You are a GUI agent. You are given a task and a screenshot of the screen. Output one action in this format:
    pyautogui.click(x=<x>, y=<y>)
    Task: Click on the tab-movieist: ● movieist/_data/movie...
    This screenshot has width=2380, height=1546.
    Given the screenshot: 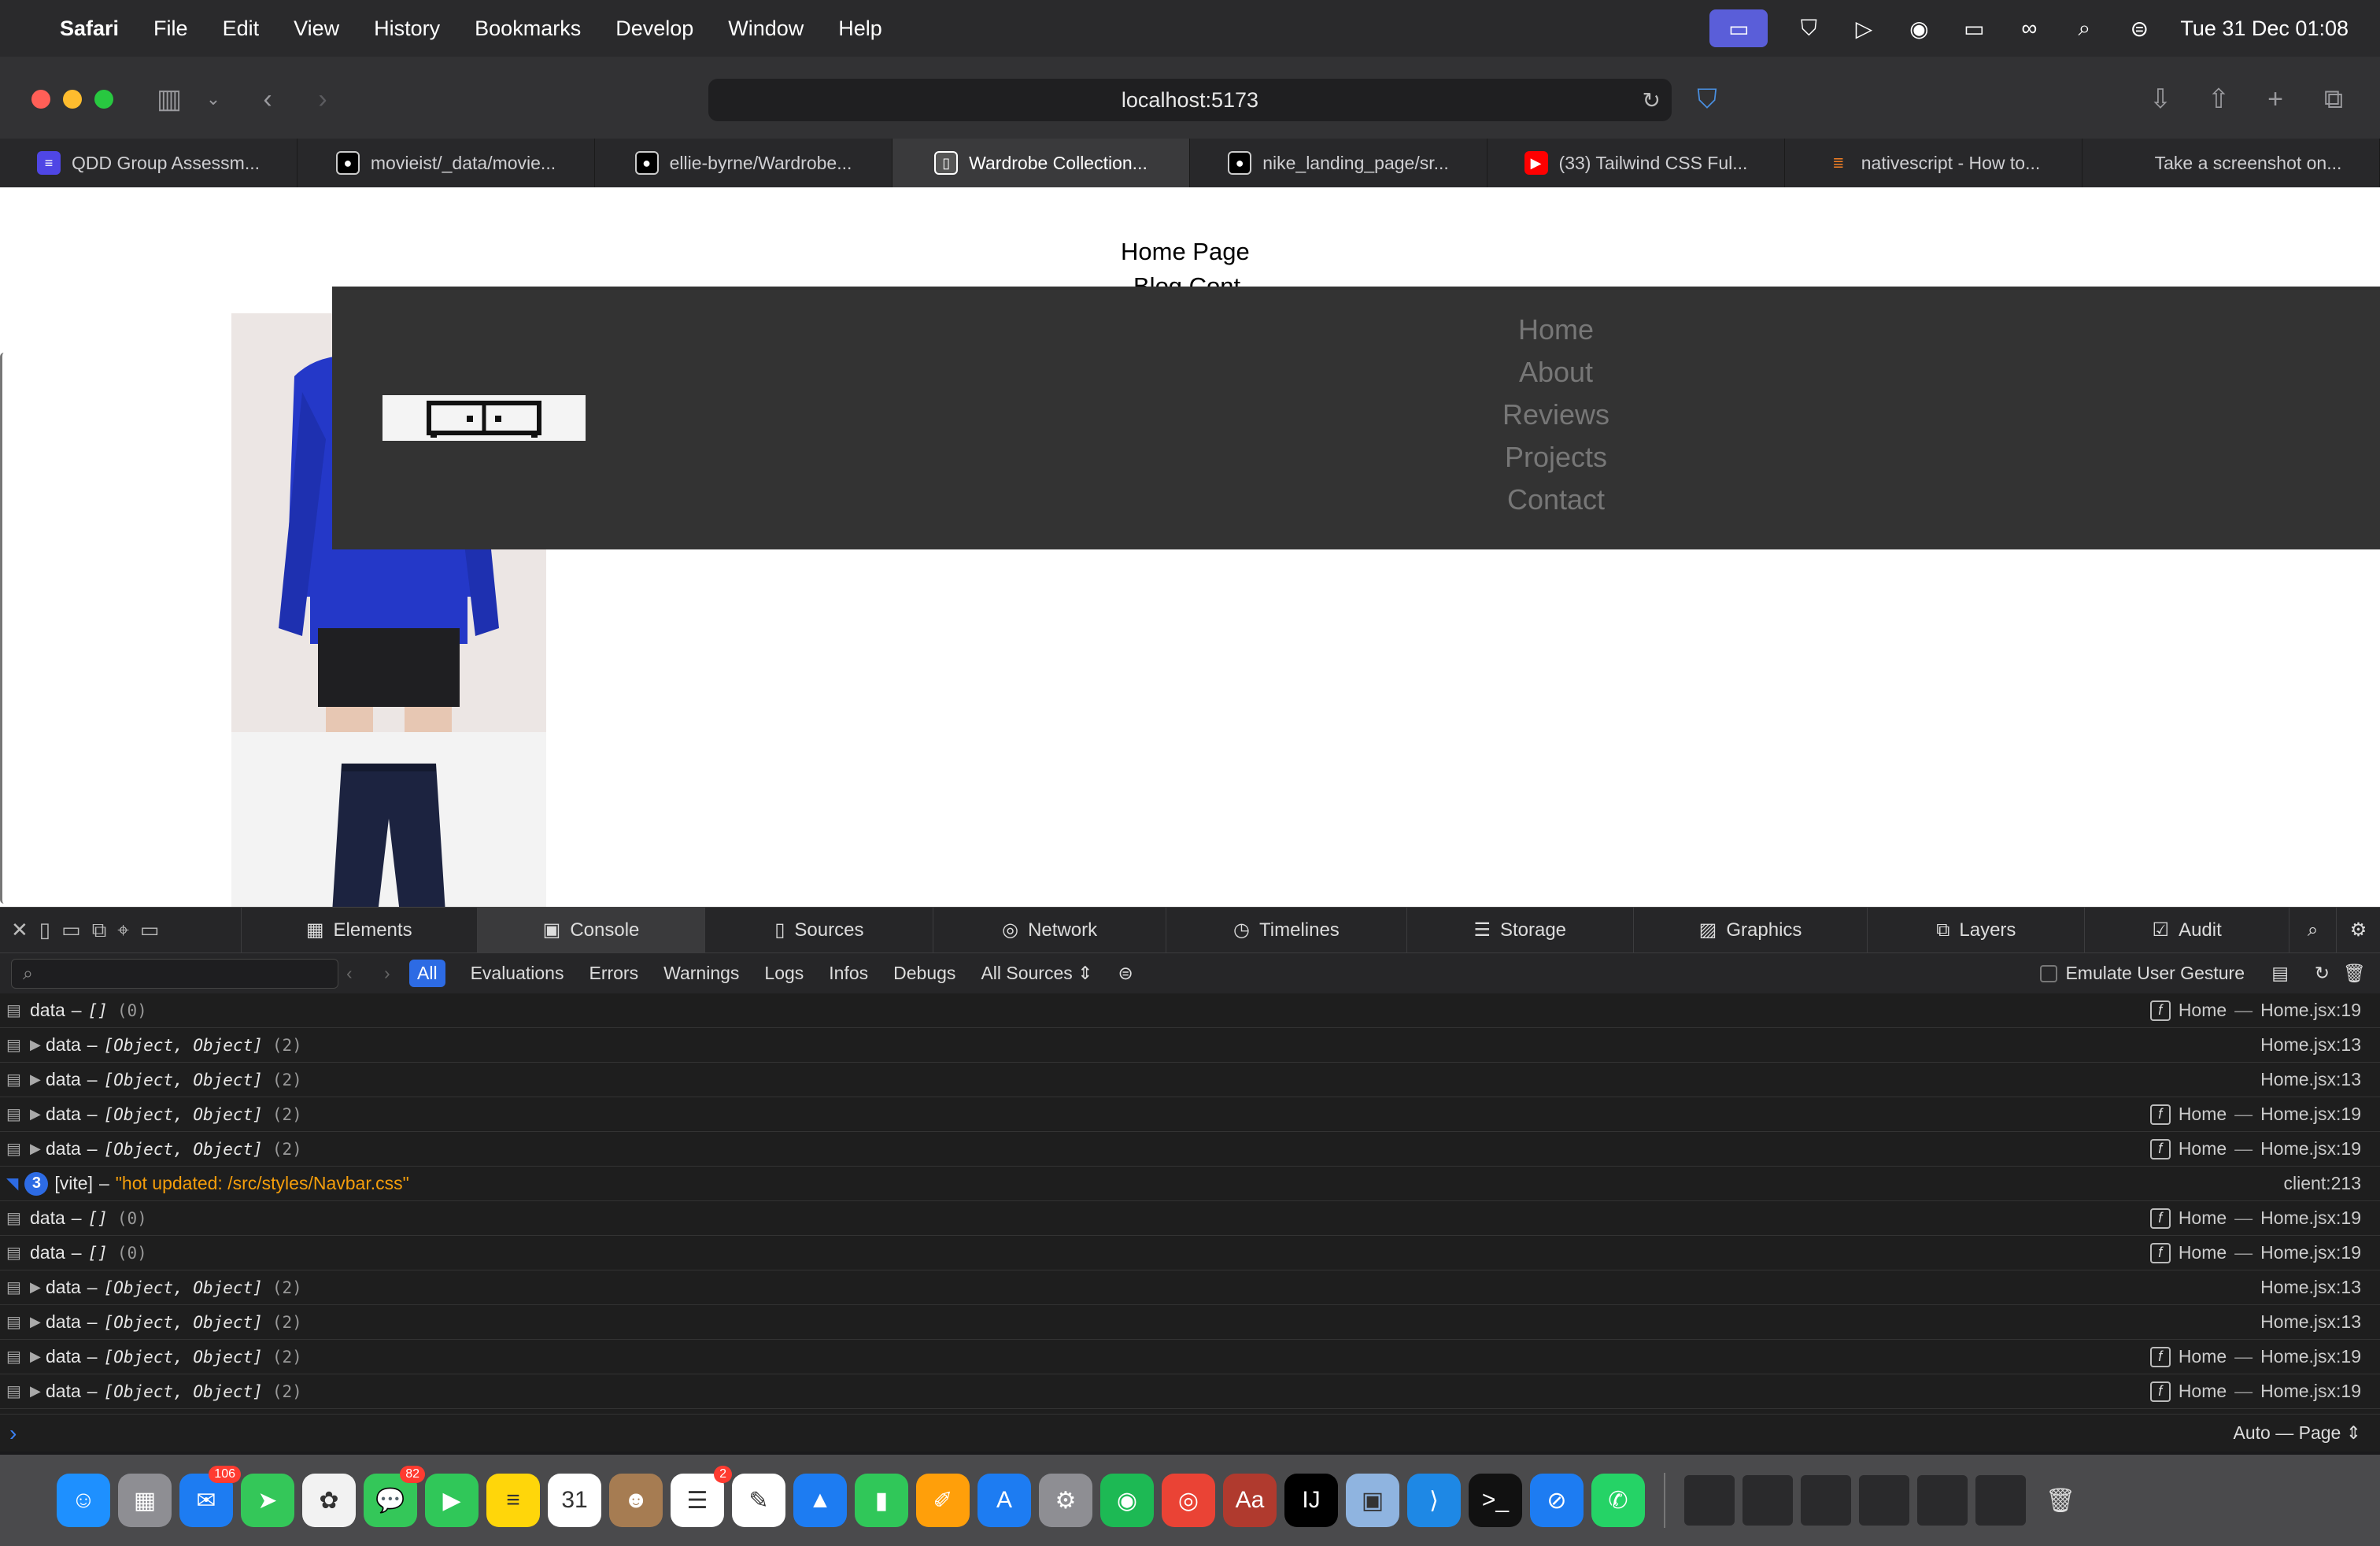 What is the action you would take?
    pyautogui.click(x=446, y=163)
    